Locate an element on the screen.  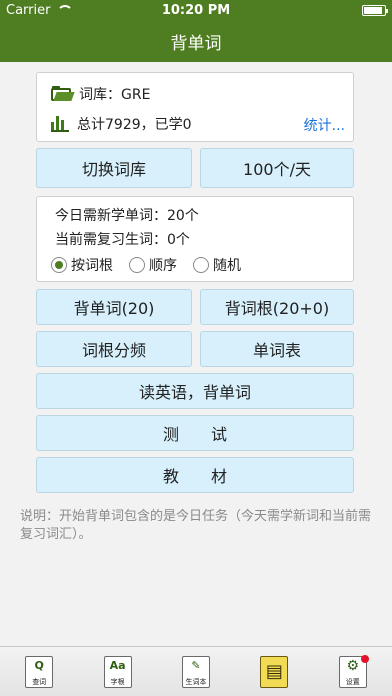
today-task-panel: 今日需新学单词：20个 当前需复习生词：0个 按词根 顺序 随机 is located at coordinates (195, 239).